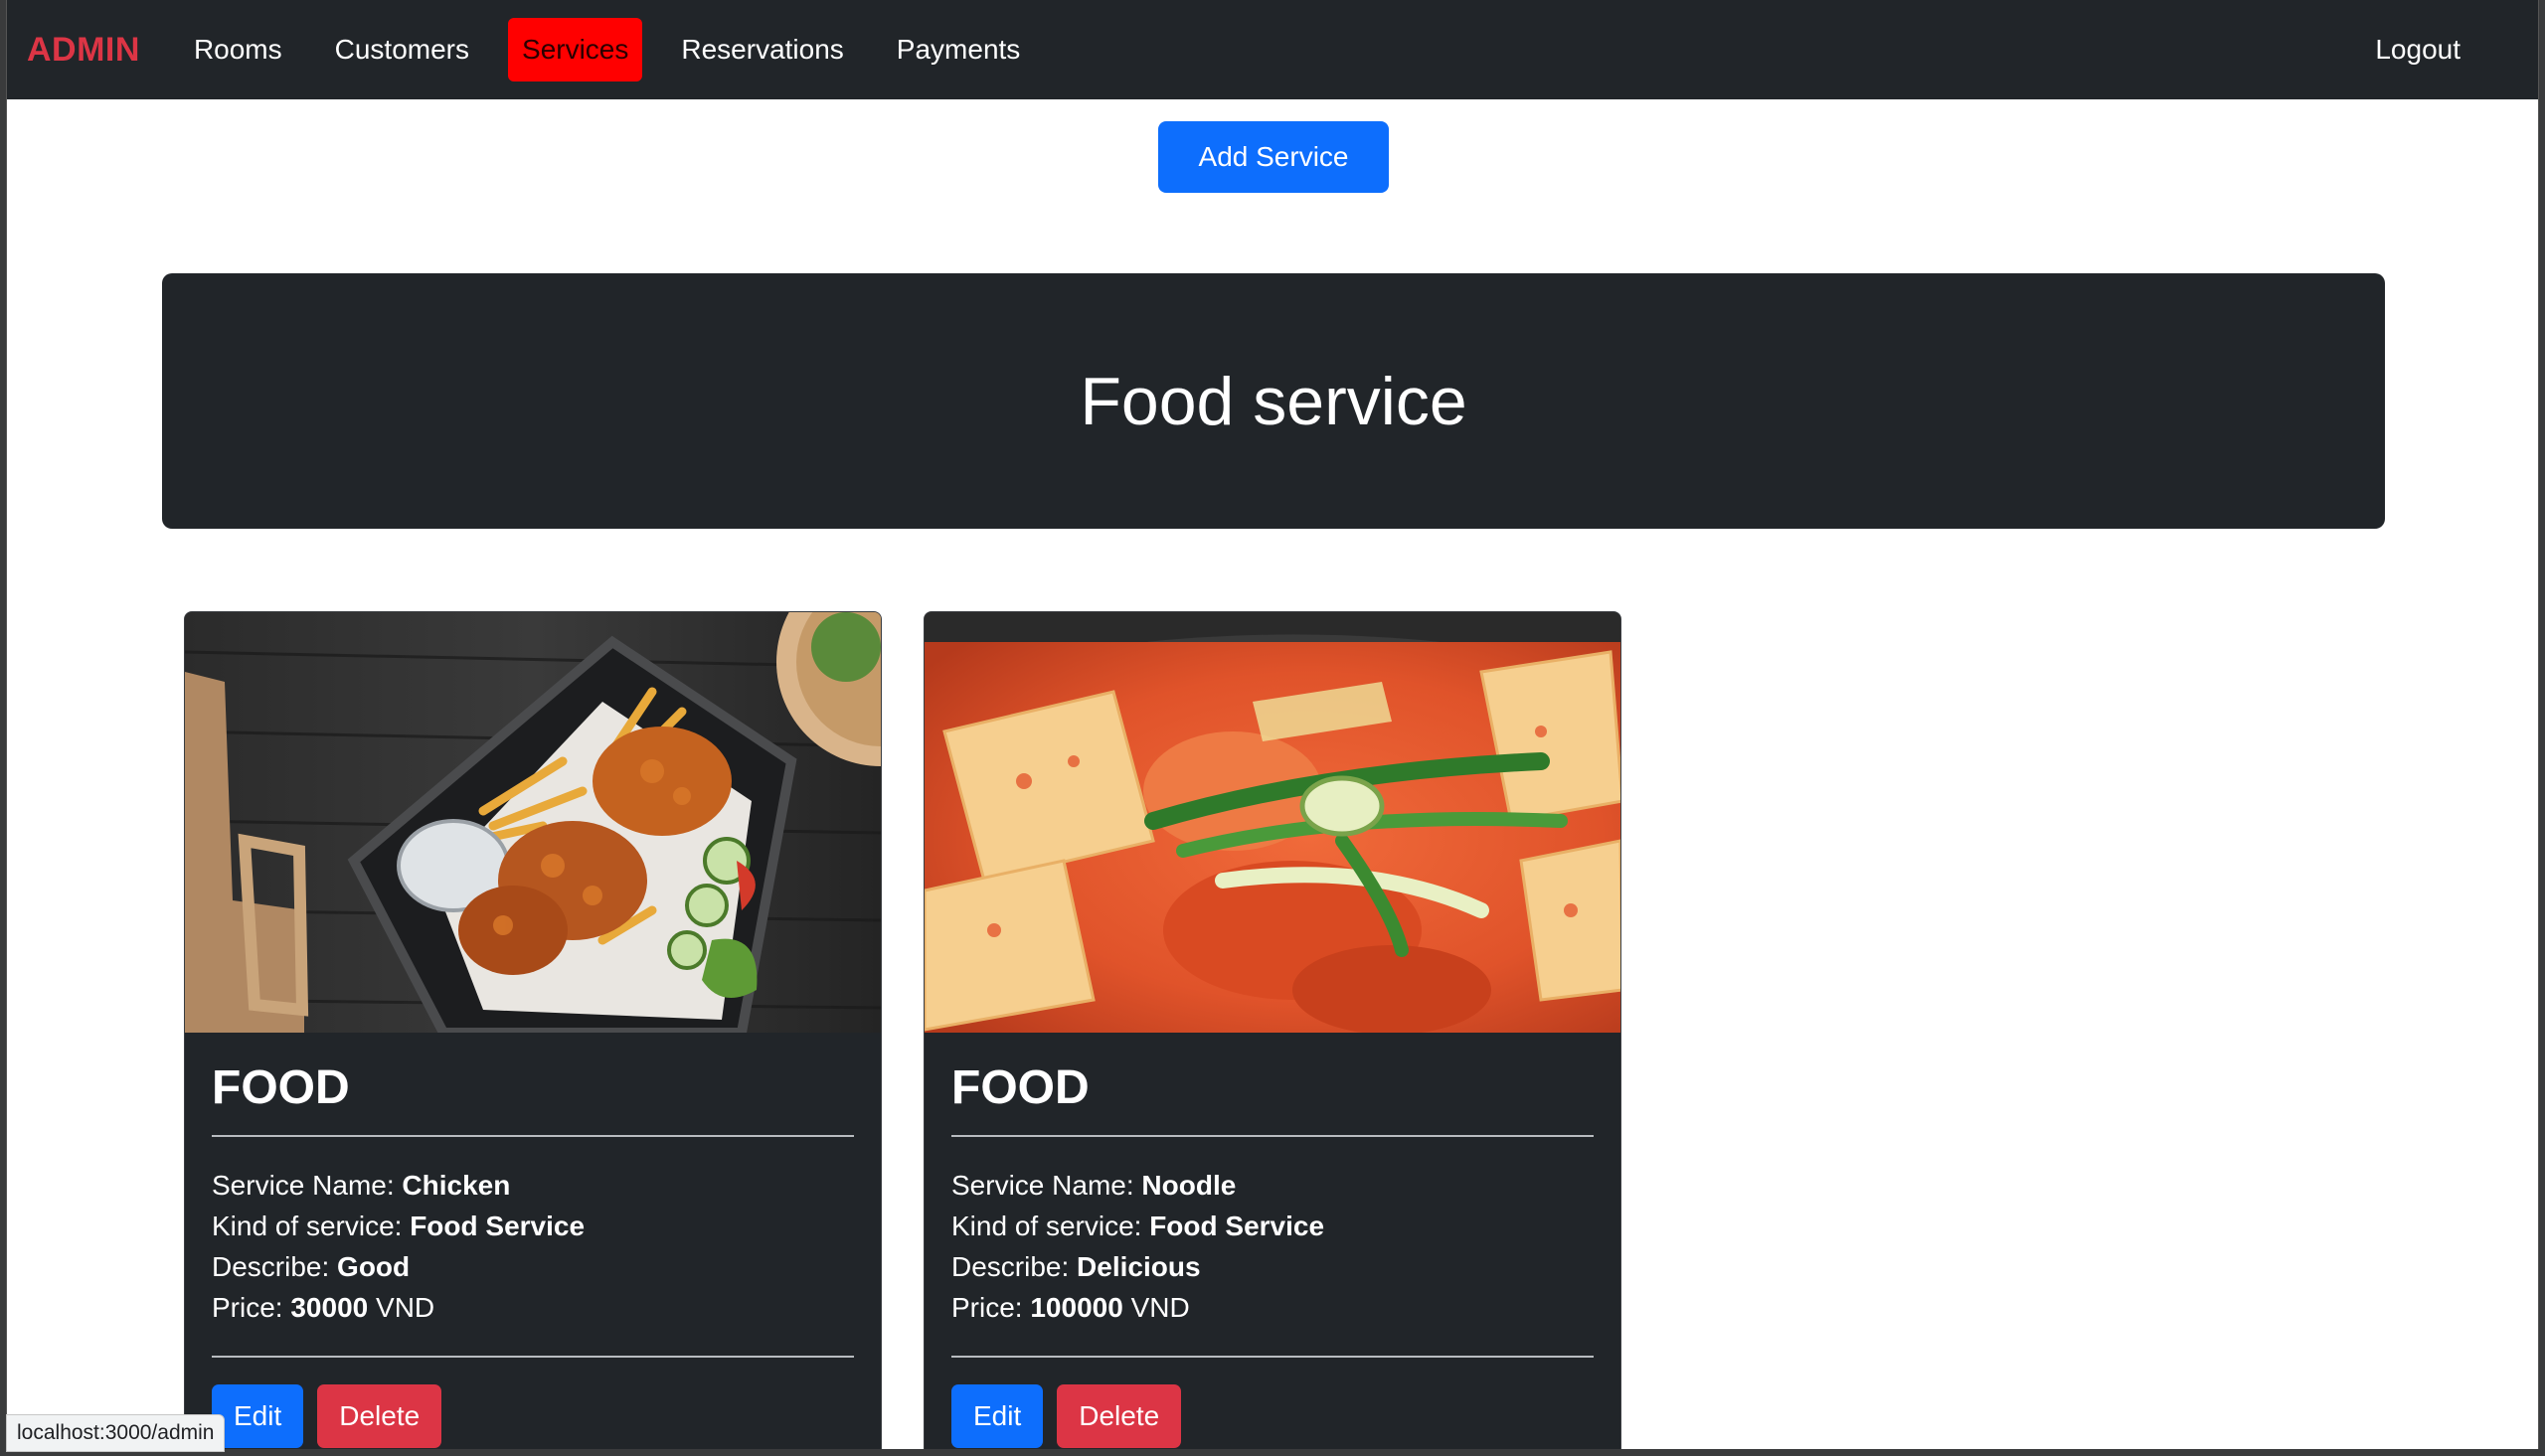  What do you see at coordinates (1272, 822) in the screenshot?
I see `service-image-noodle` at bounding box center [1272, 822].